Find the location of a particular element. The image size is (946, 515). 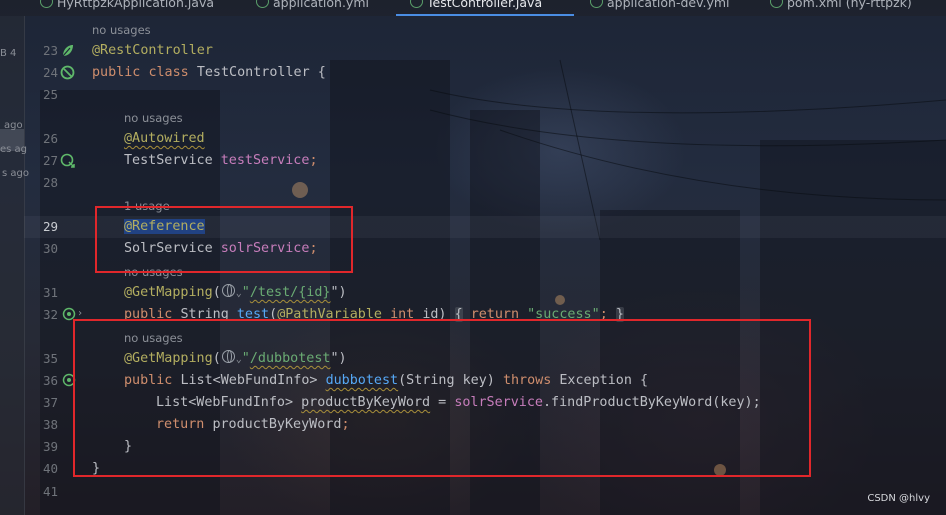

line-number: 38 is located at coordinates (50, 424).